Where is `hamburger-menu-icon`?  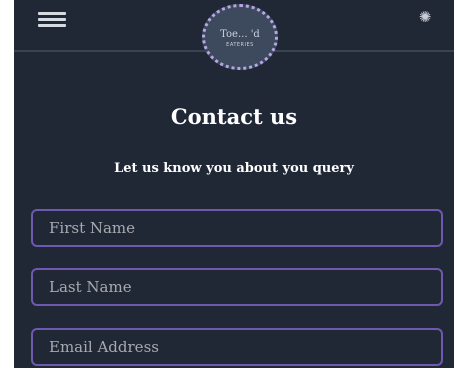 hamburger-menu-icon is located at coordinates (52, 20).